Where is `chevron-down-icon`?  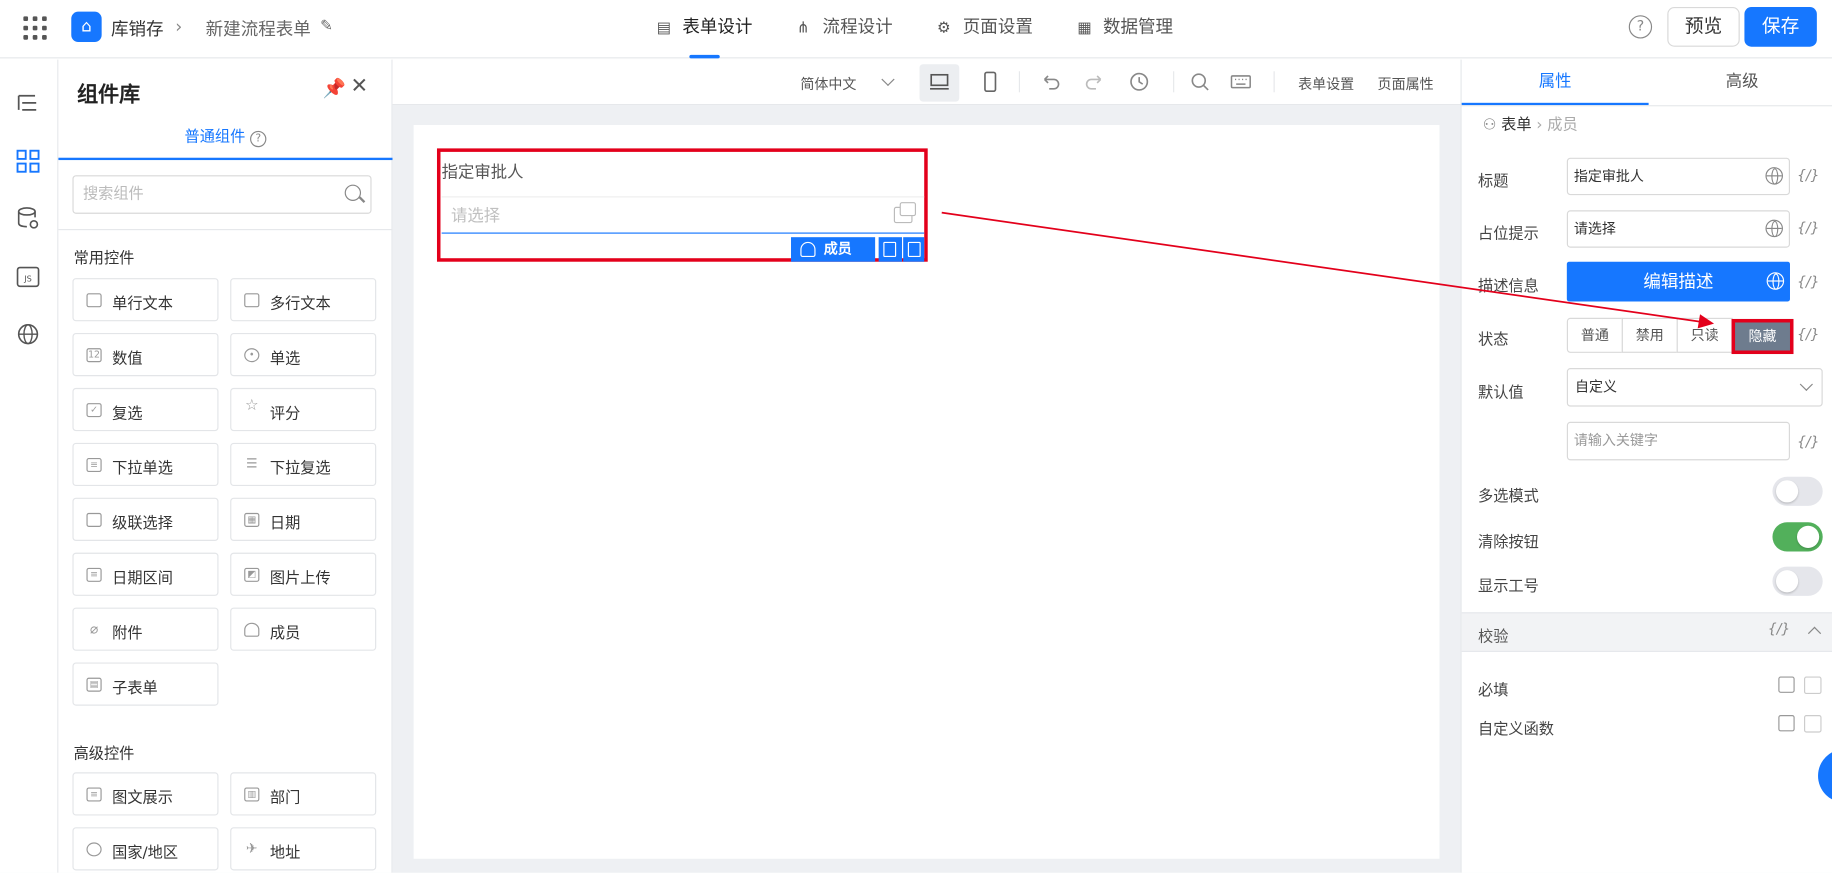 chevron-down-icon is located at coordinates (888, 79).